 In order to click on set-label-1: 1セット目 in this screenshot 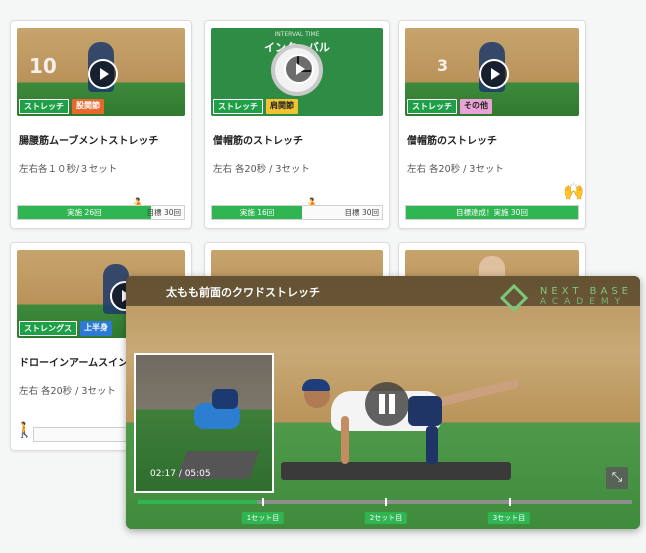, I will do `click(263, 518)`.